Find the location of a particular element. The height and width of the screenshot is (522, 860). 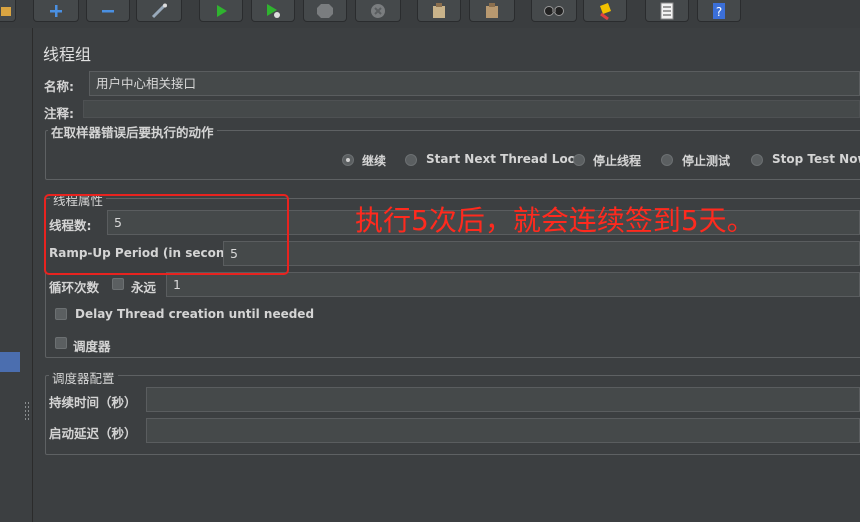

radio-stop-test-now-label: Stop Test Now is located at coordinates (816, 159).